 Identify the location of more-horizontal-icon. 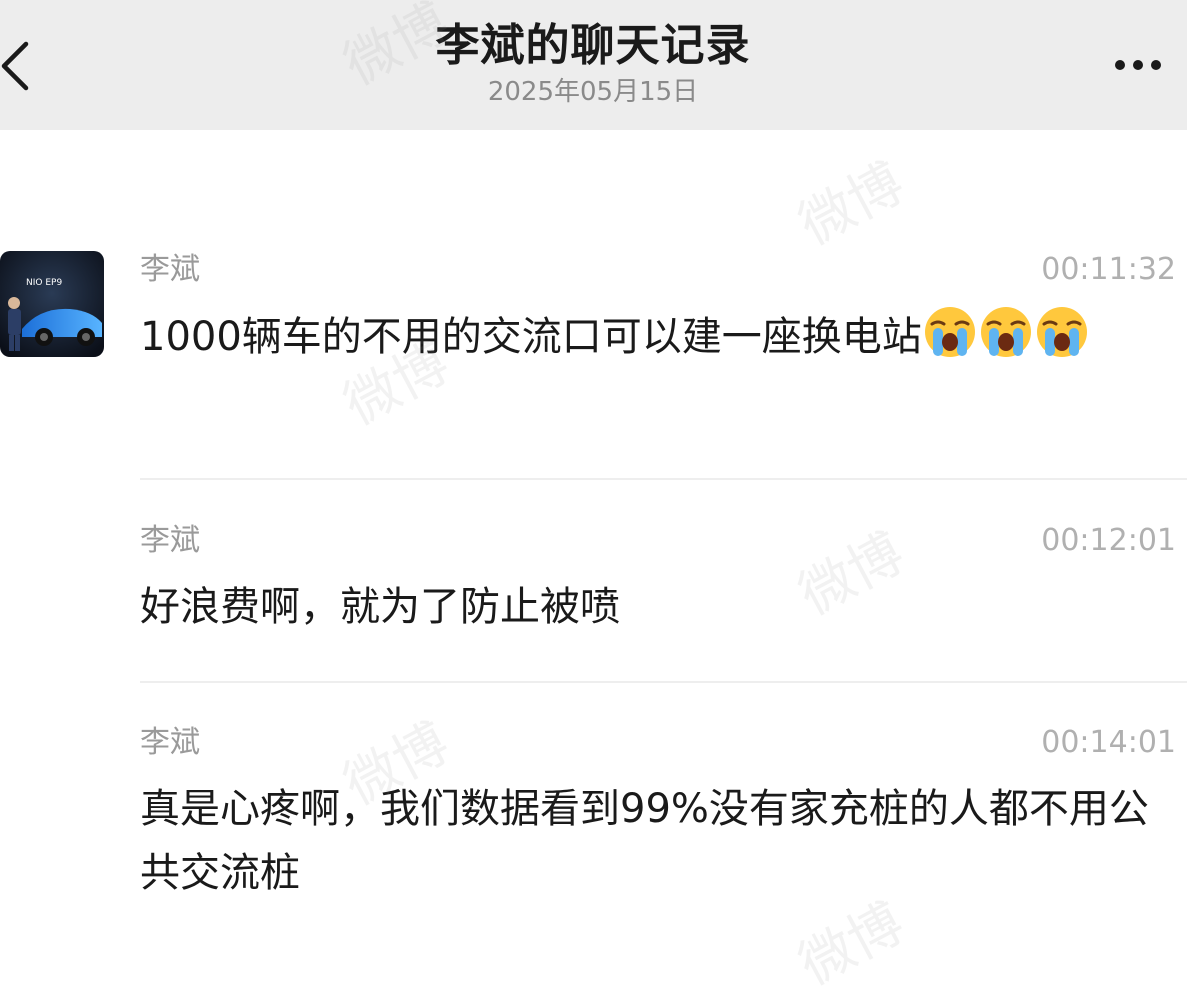
(1138, 65).